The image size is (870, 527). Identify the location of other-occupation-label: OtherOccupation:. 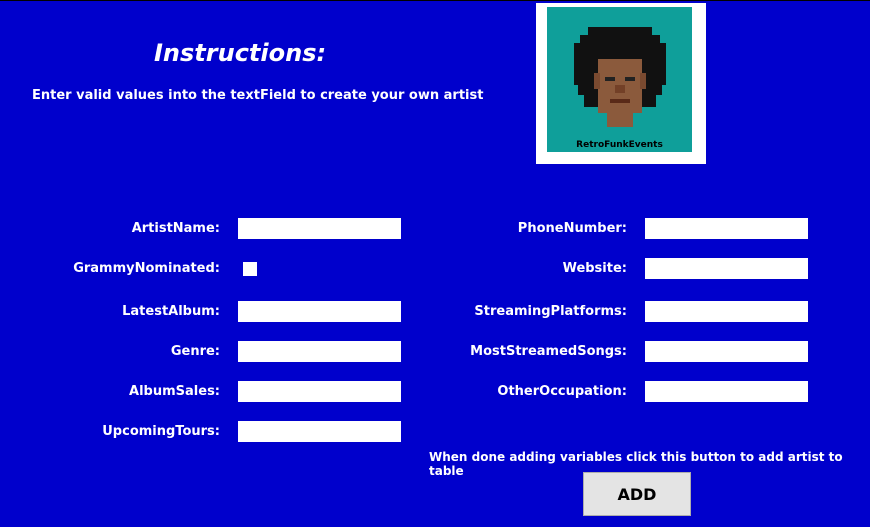
(562, 391).